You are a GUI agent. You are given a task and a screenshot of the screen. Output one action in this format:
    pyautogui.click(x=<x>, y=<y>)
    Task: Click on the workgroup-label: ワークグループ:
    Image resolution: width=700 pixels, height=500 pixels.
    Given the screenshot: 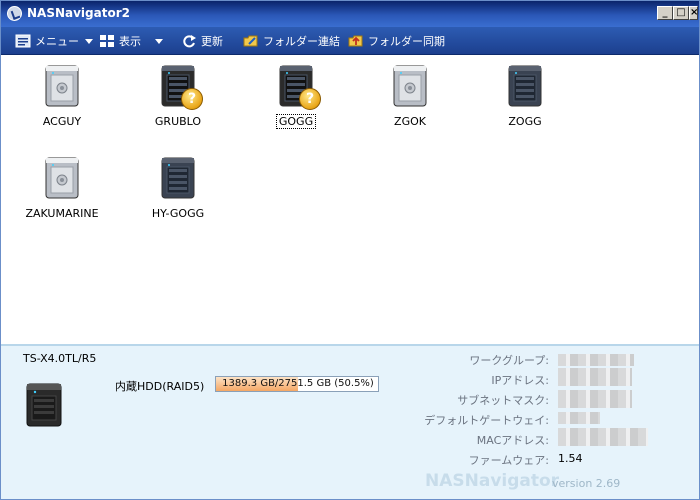 What is the action you would take?
    pyautogui.click(x=509, y=360)
    